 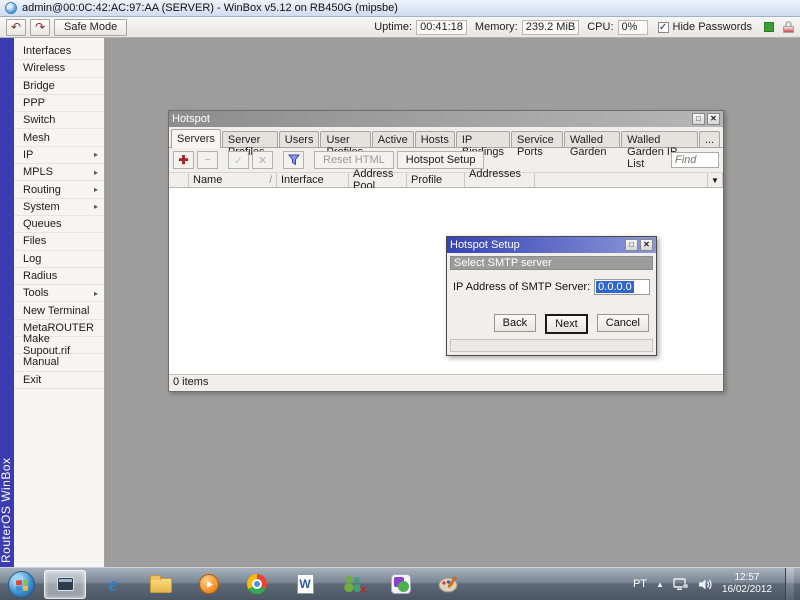 What do you see at coordinates (59, 138) in the screenshot?
I see `sidebar-item-mesh: Mesh` at bounding box center [59, 138].